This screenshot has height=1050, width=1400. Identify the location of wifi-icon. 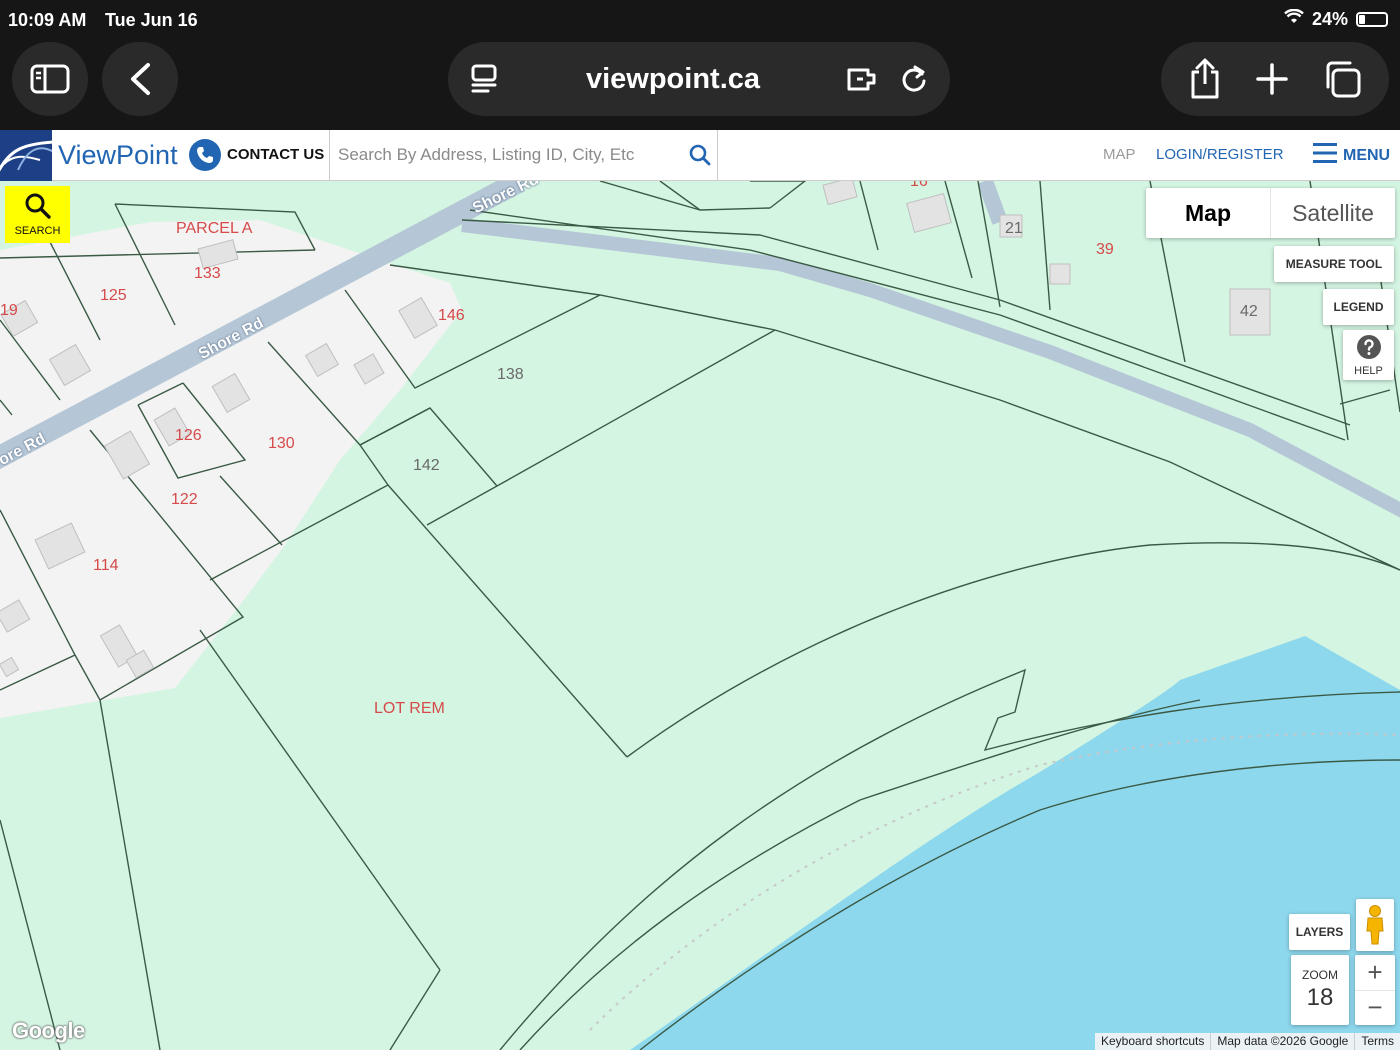
(1294, 19).